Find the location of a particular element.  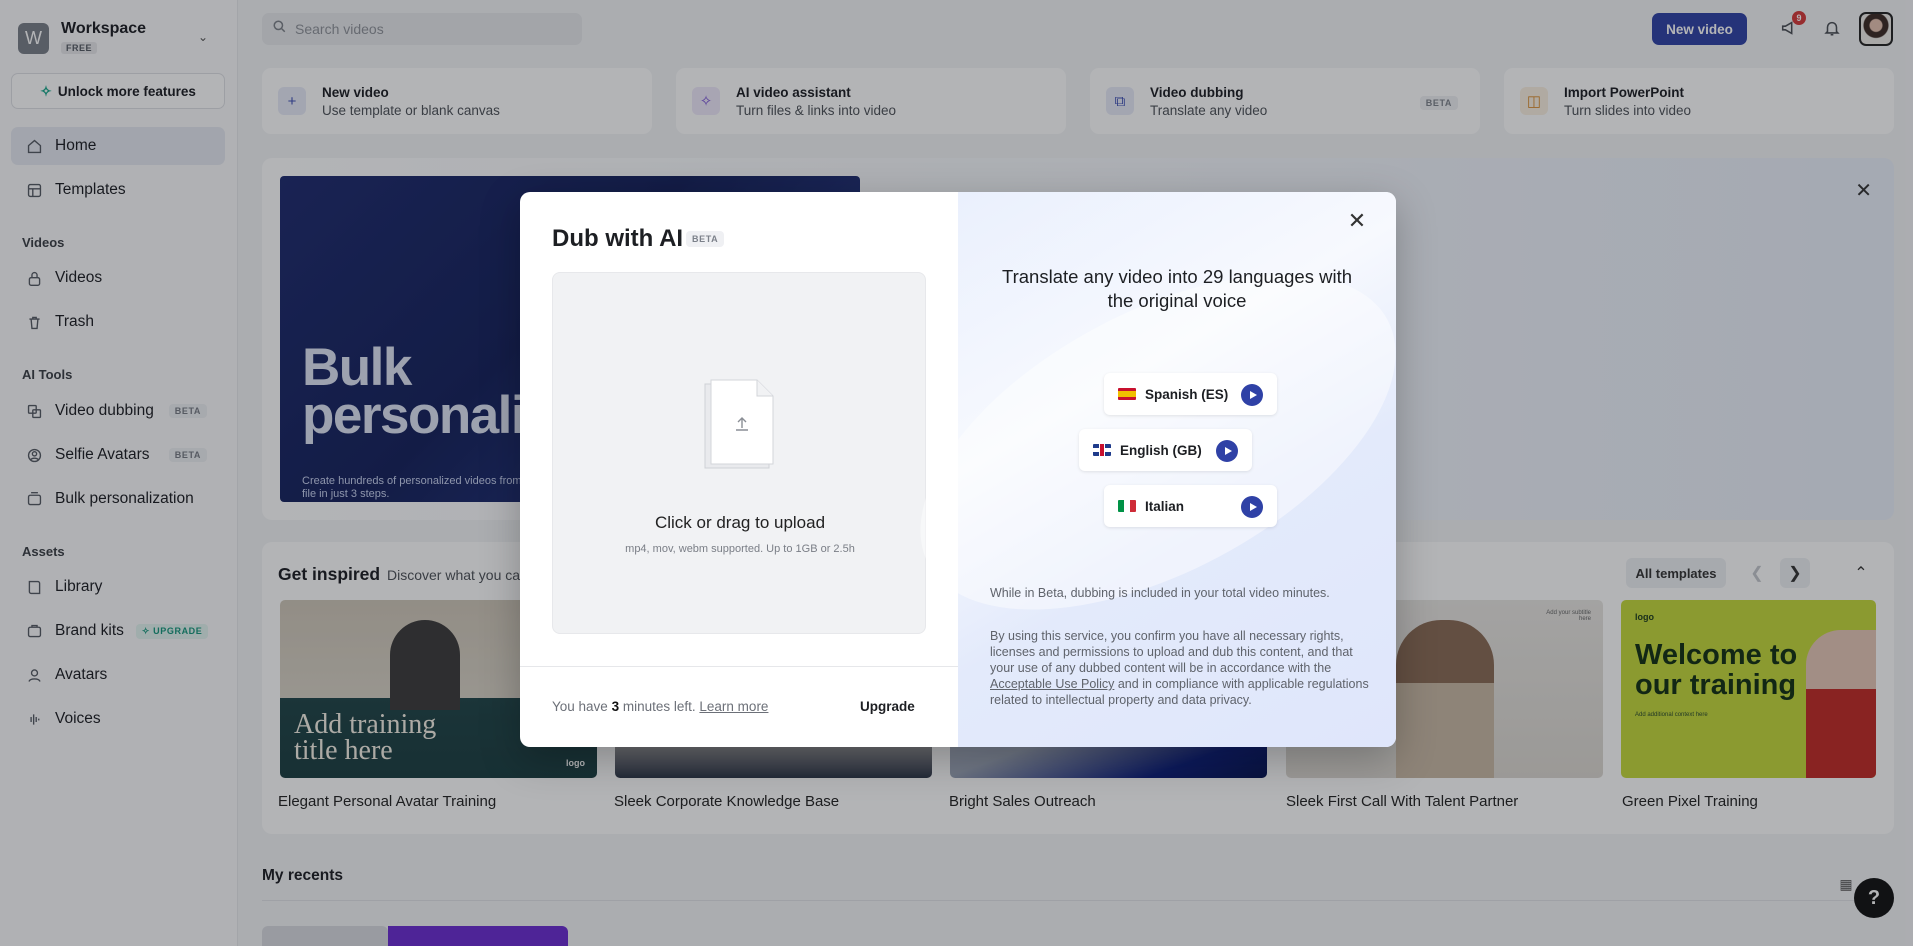

language-chip-spanish: Spanish (ES) is located at coordinates (1190, 394).